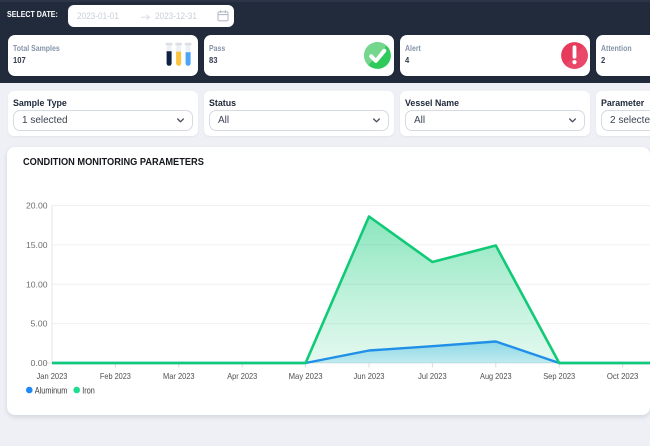 The width and height of the screenshot is (650, 446). What do you see at coordinates (88, 390) in the screenshot?
I see `svg-text: Iron` at bounding box center [88, 390].